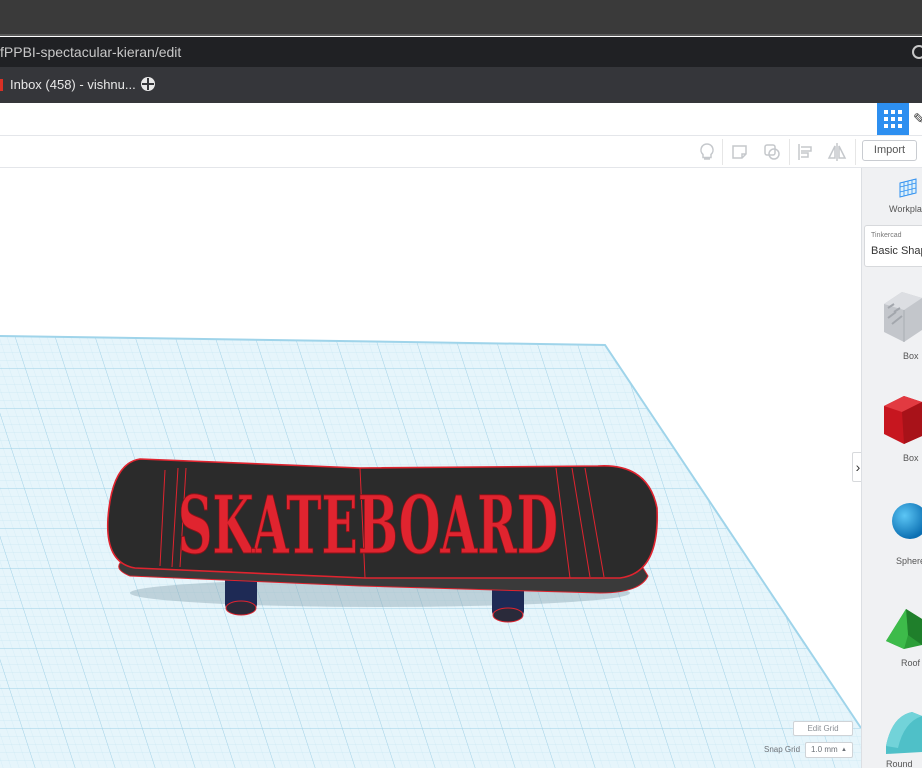 This screenshot has height=768, width=922. I want to click on align-icon, so click(806, 152).